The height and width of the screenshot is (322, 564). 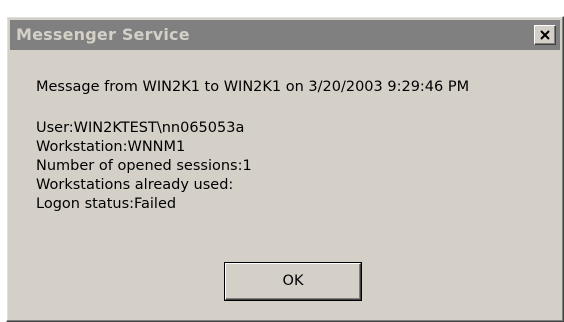 I want to click on close-icon, so click(x=545, y=35).